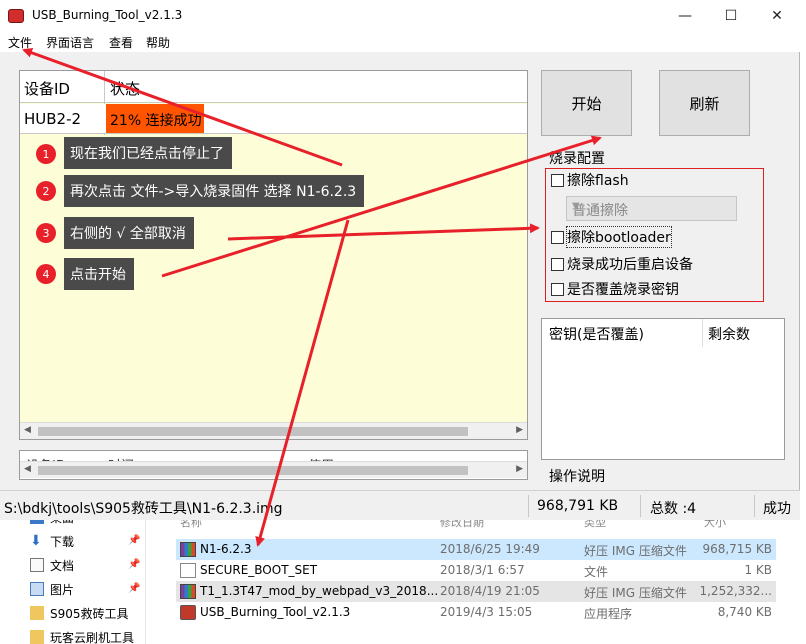 The height and width of the screenshot is (644, 806). Describe the element at coordinates (577, 477) in the screenshot. I see `operation-guide-title: 操作说明` at that location.